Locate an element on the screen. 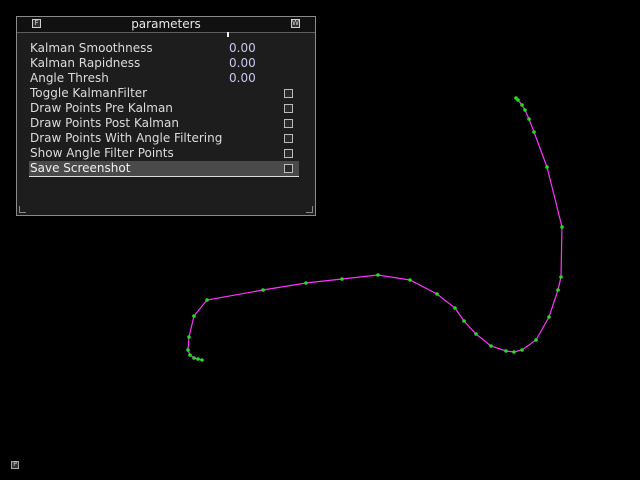 This screenshot has width=640, height=480. kalman-smoothness-value: 0.00 is located at coordinates (242, 48).